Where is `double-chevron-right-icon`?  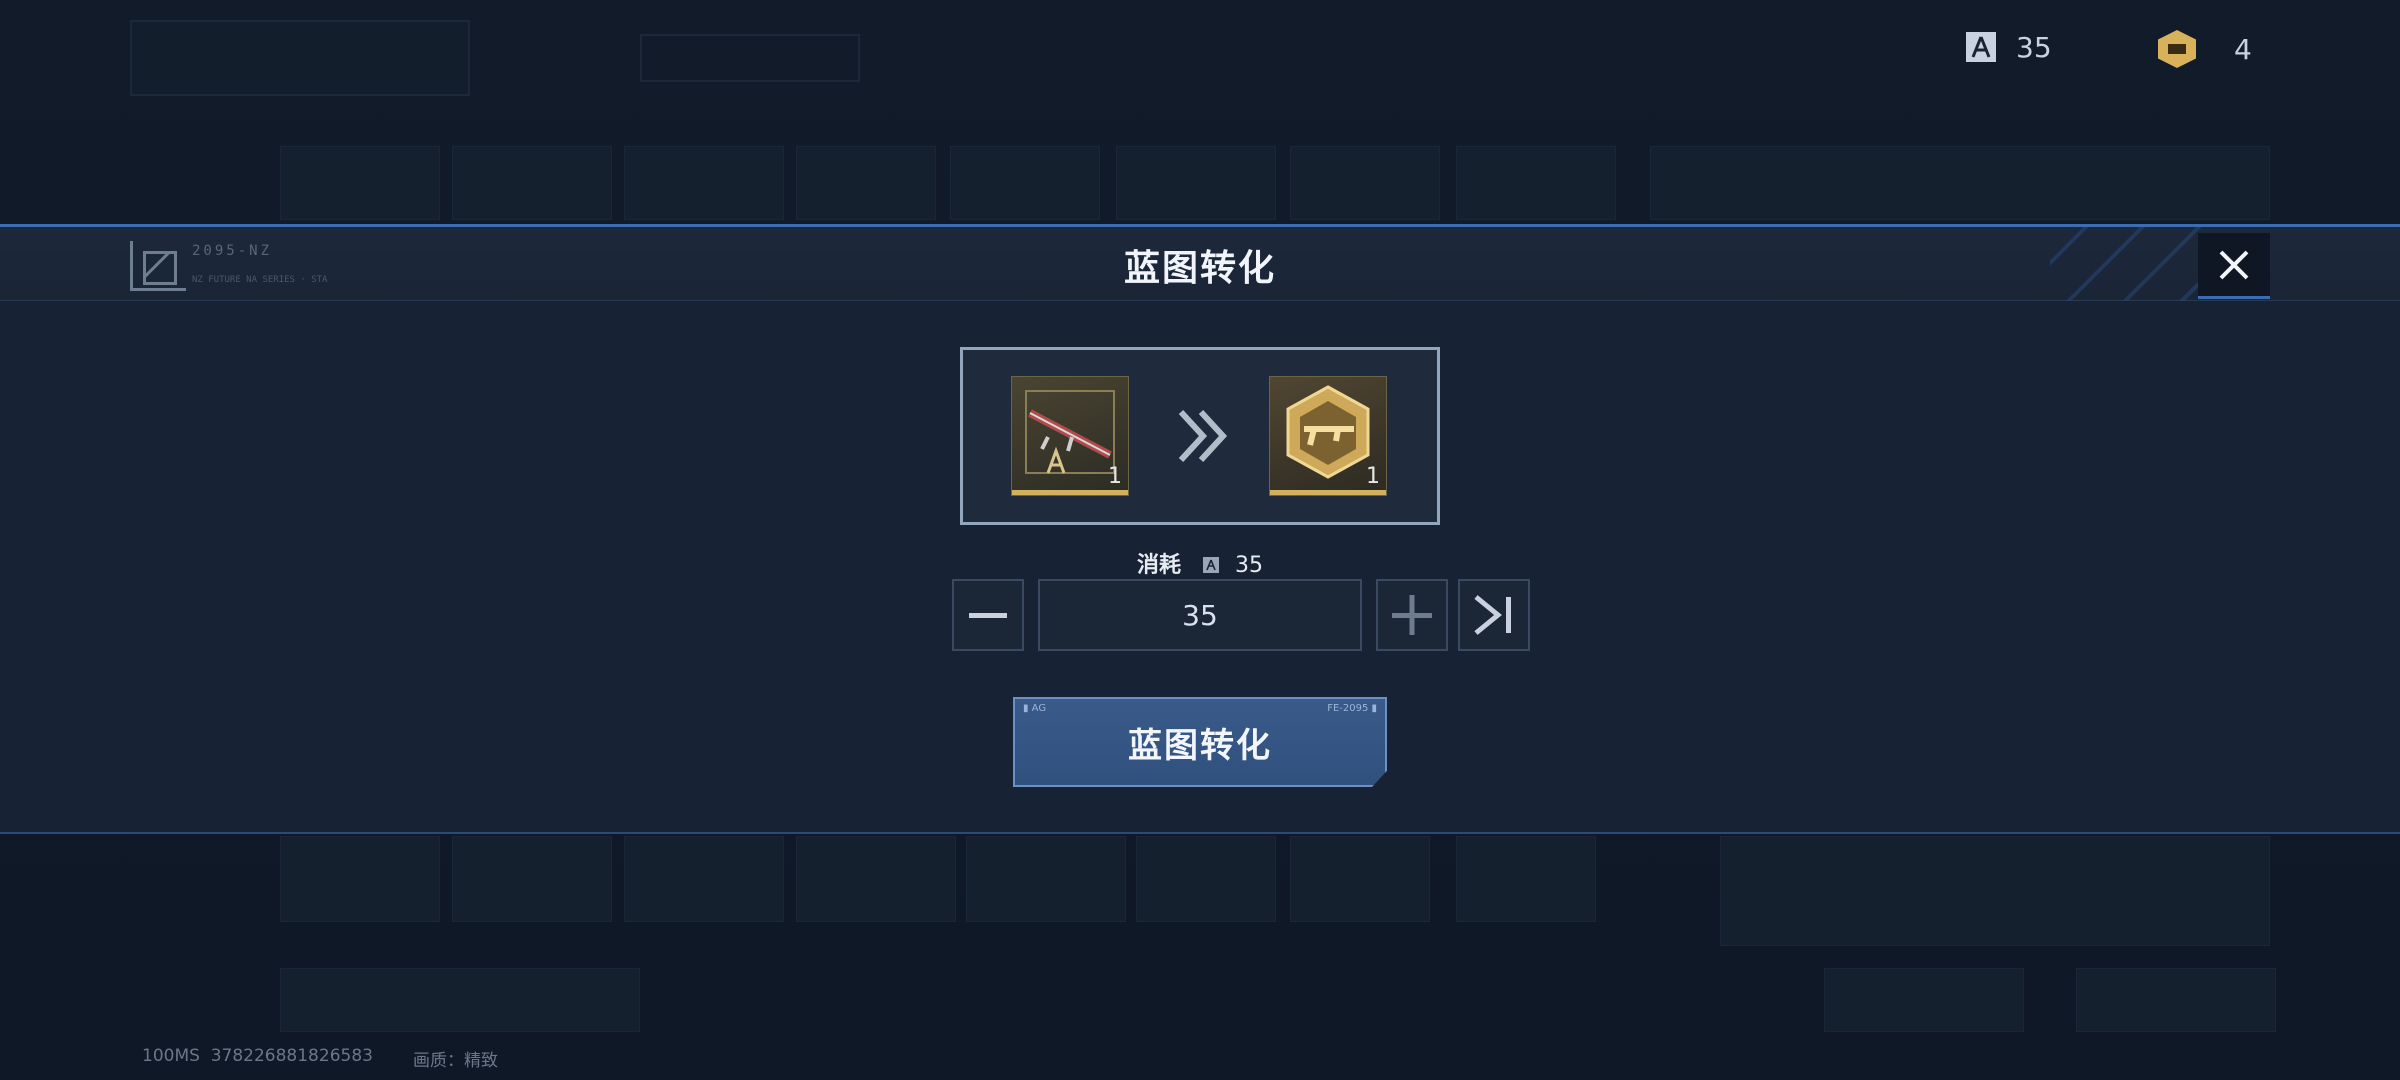 double-chevron-right-icon is located at coordinates (1203, 436).